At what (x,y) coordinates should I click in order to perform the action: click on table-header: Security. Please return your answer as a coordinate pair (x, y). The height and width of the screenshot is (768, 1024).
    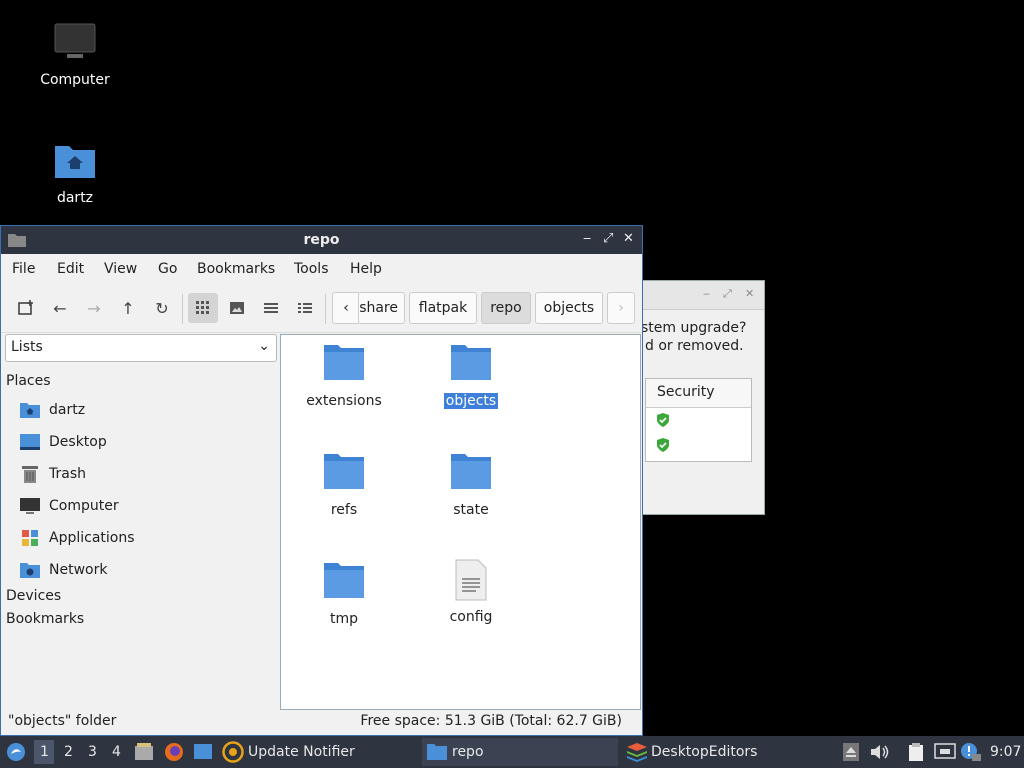
    Looking at the image, I should click on (698, 393).